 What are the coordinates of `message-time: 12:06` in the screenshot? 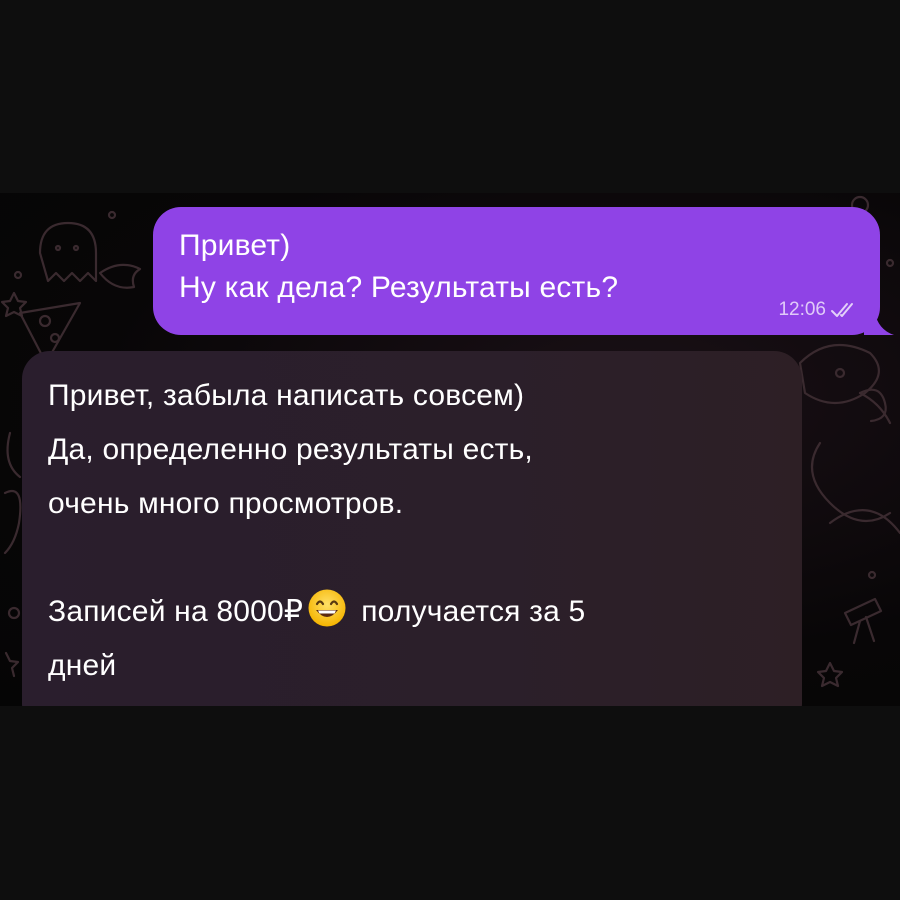 It's located at (802, 309).